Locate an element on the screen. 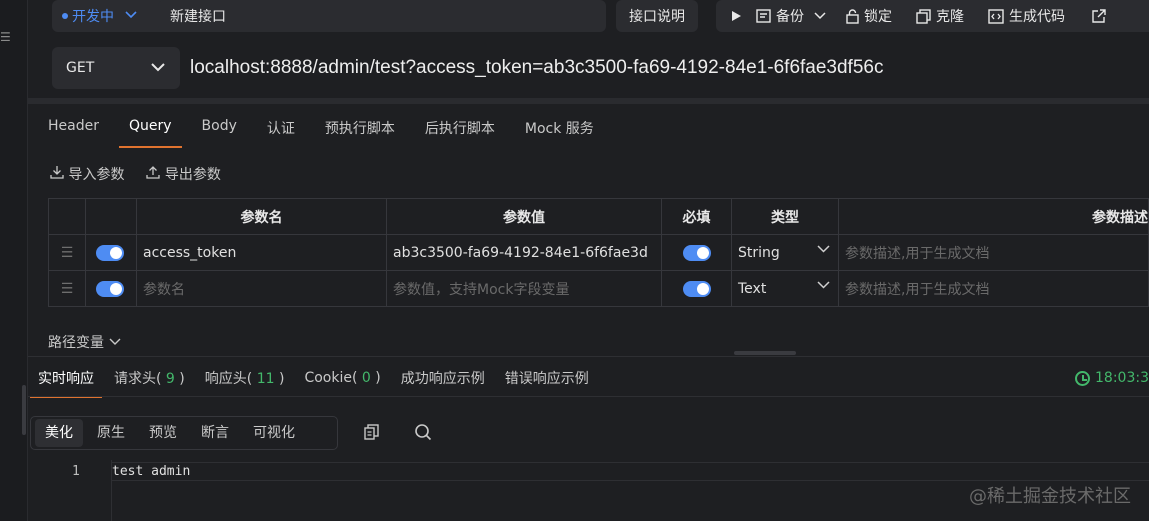  type-label: String is located at coordinates (759, 252).